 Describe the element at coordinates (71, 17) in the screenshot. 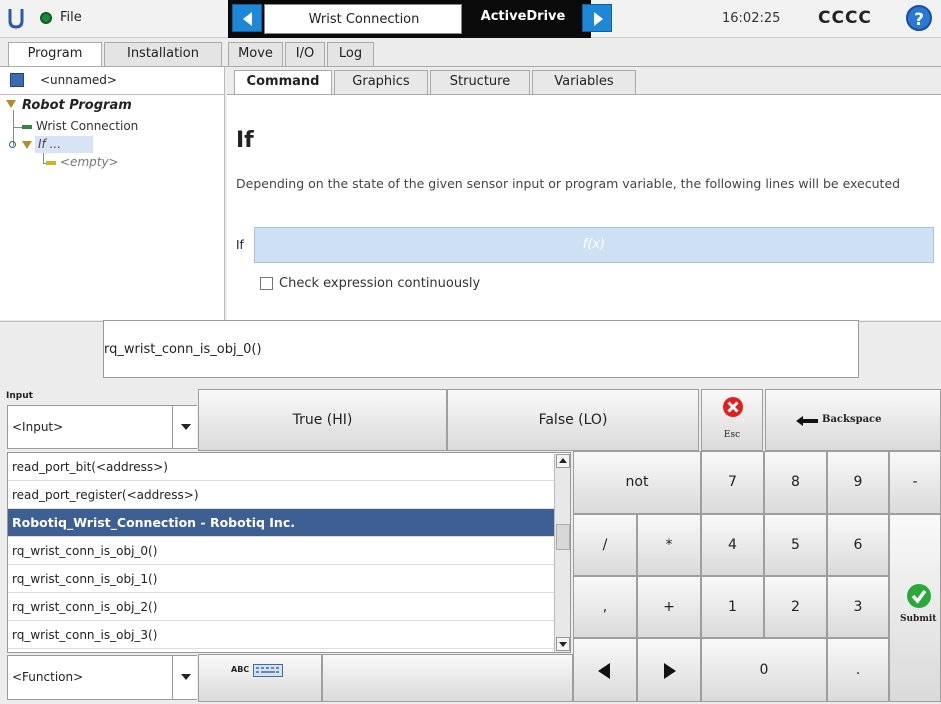

I see `file-menu: File` at that location.